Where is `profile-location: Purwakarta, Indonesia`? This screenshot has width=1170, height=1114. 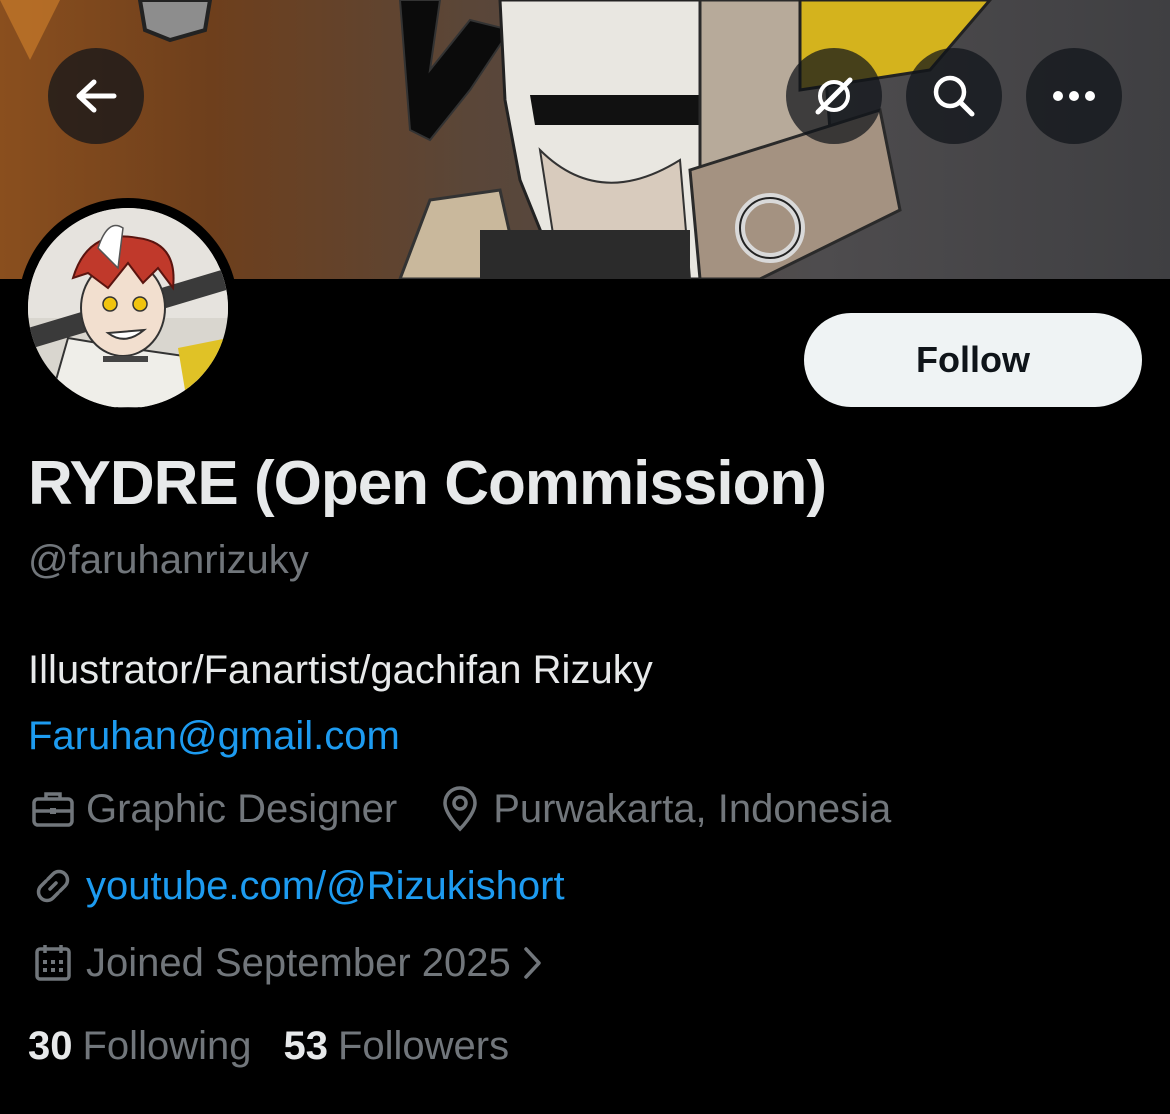
profile-location: Purwakarta, Indonesia is located at coordinates (692, 808).